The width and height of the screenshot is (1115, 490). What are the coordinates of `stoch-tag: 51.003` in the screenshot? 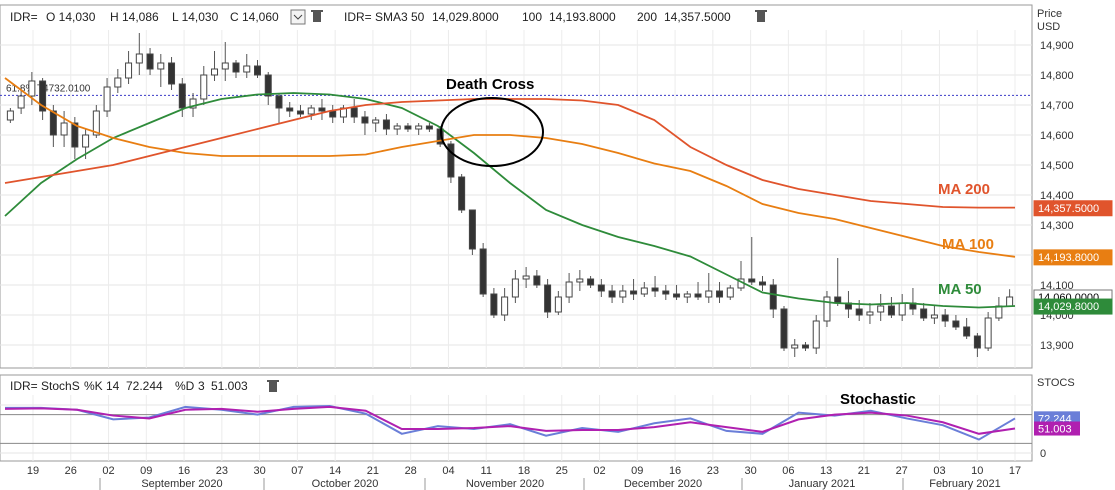 It's located at (1057, 428).